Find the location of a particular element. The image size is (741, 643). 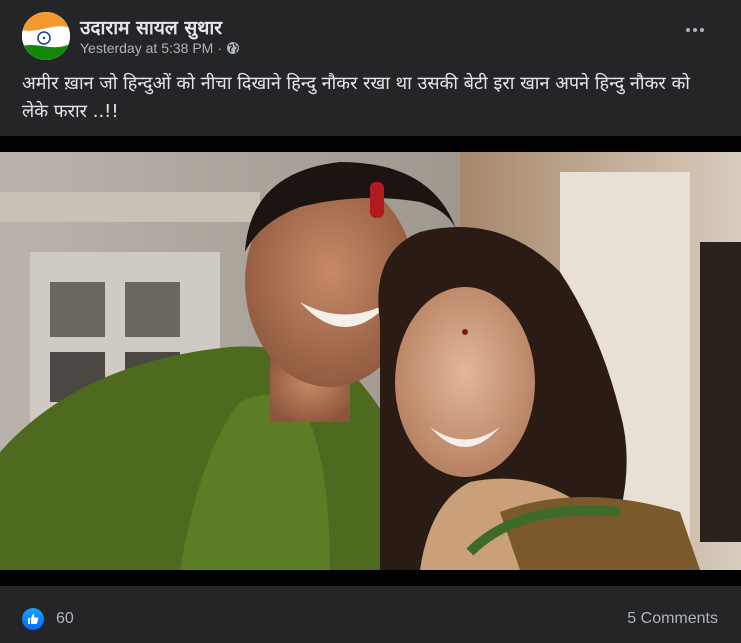

post-timestamp: Yesterday at 5:38 PM is located at coordinates (146, 48).